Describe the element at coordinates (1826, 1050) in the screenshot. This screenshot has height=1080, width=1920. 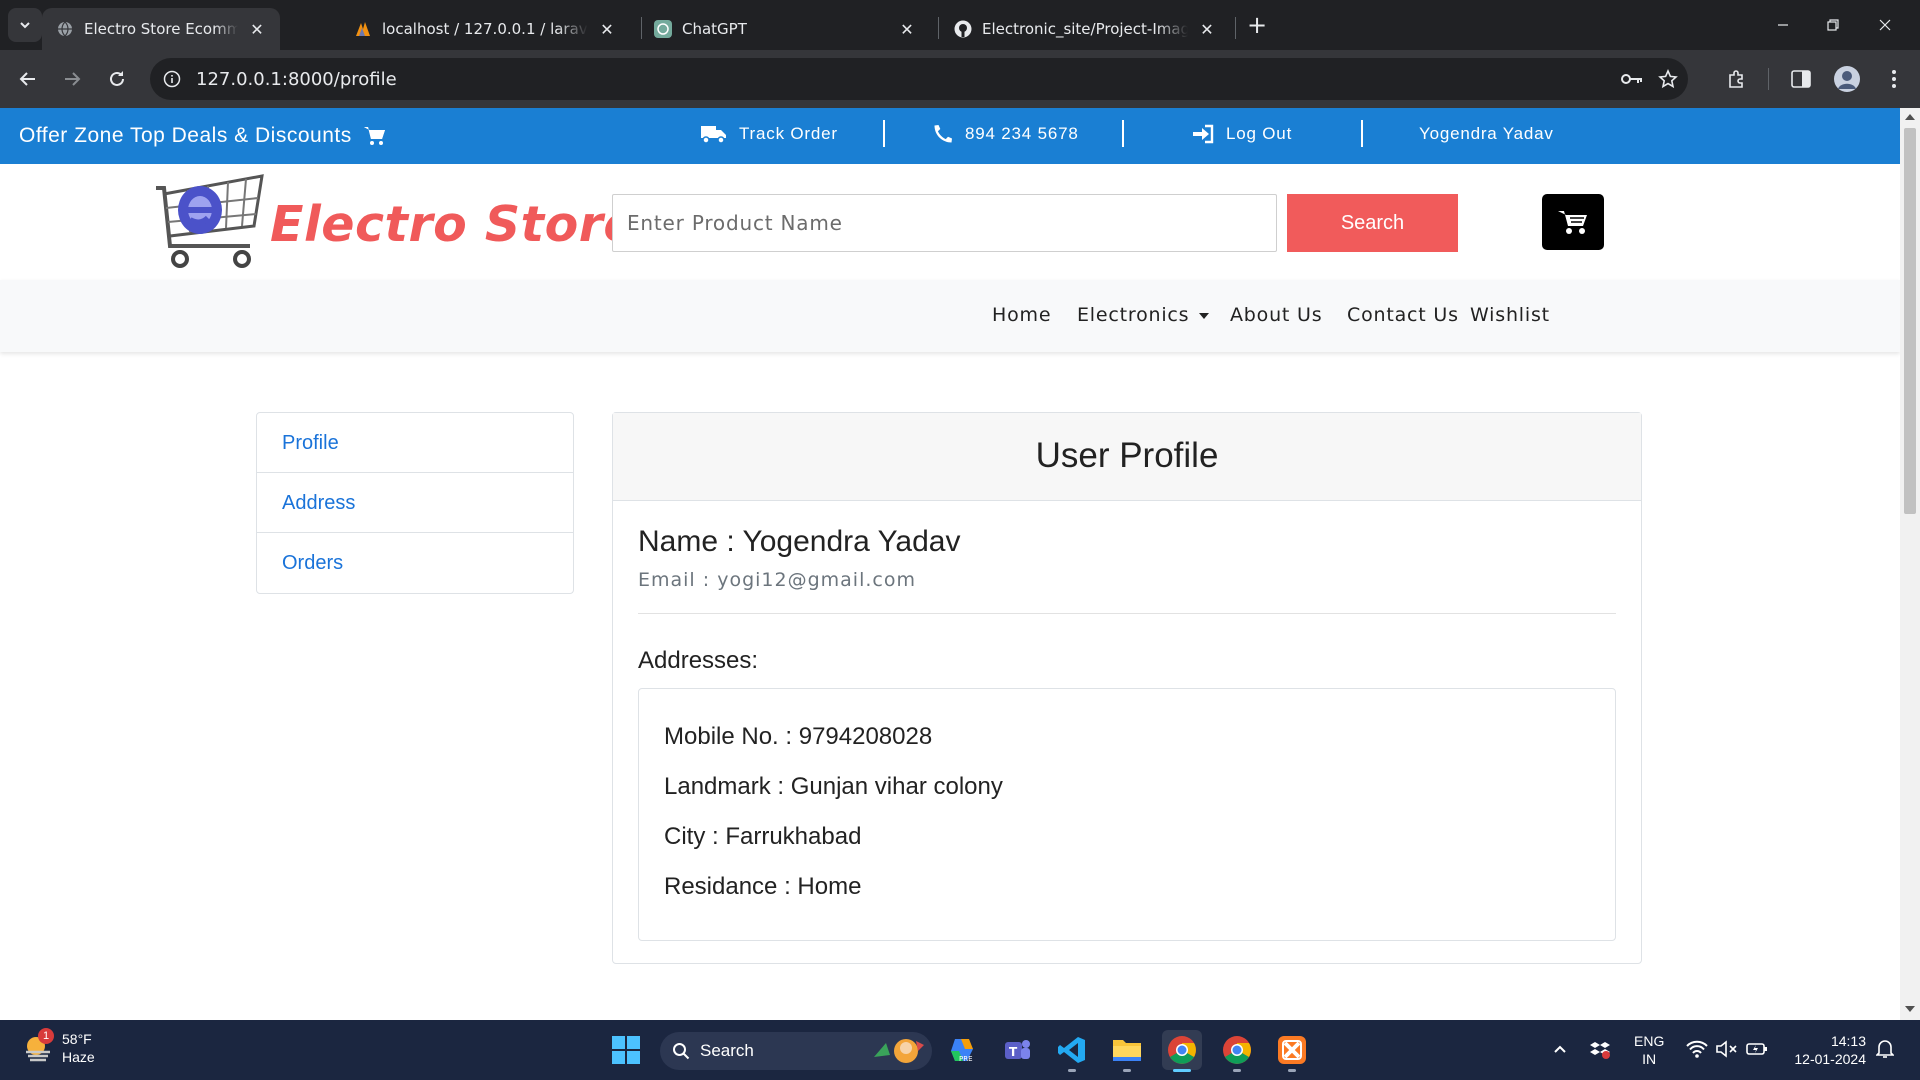
I see `clock: 14:13 12-01-2024` at that location.